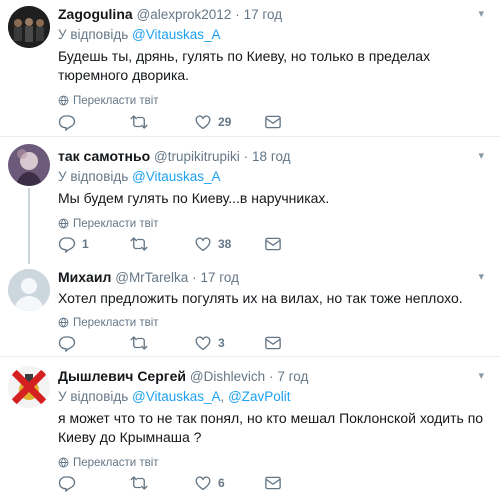 The image size is (500, 494). I want to click on like-button: 3, so click(209, 343).